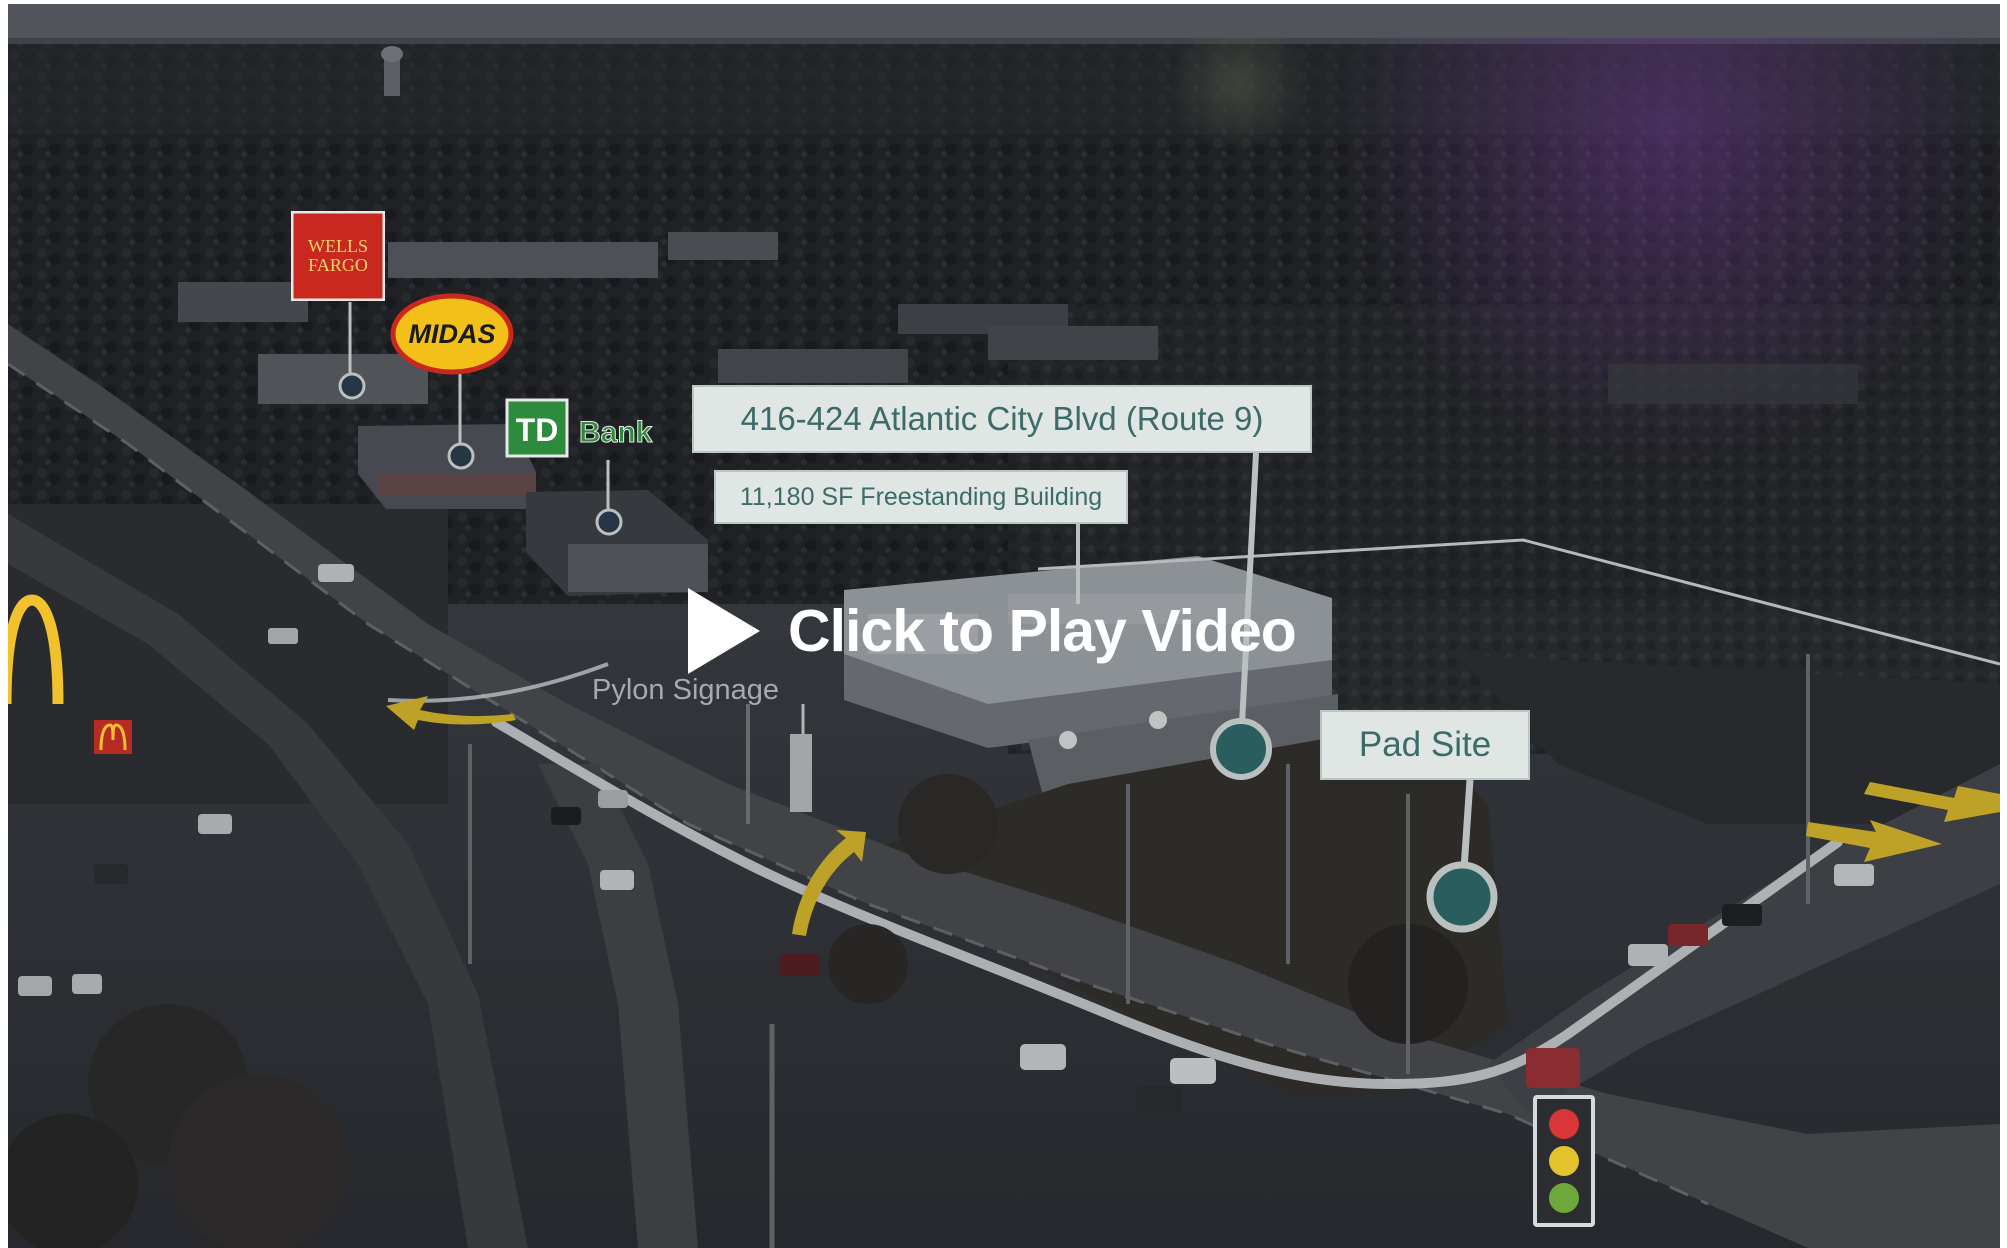 The width and height of the screenshot is (2007, 1248). I want to click on wells-fargo-logo: WELLS FARGO, so click(338, 256).